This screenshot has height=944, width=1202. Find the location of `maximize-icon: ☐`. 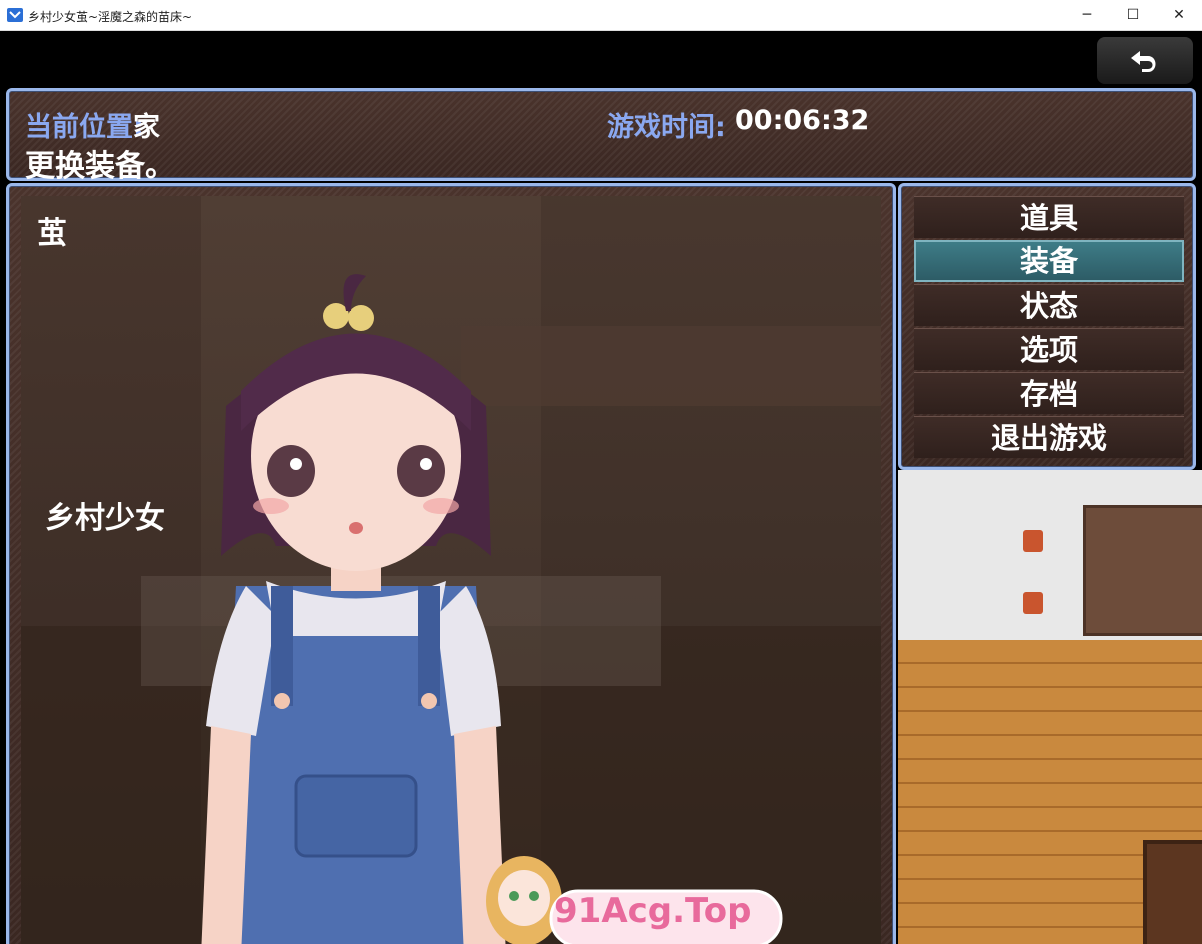

maximize-icon: ☐ is located at coordinates (1133, 15).